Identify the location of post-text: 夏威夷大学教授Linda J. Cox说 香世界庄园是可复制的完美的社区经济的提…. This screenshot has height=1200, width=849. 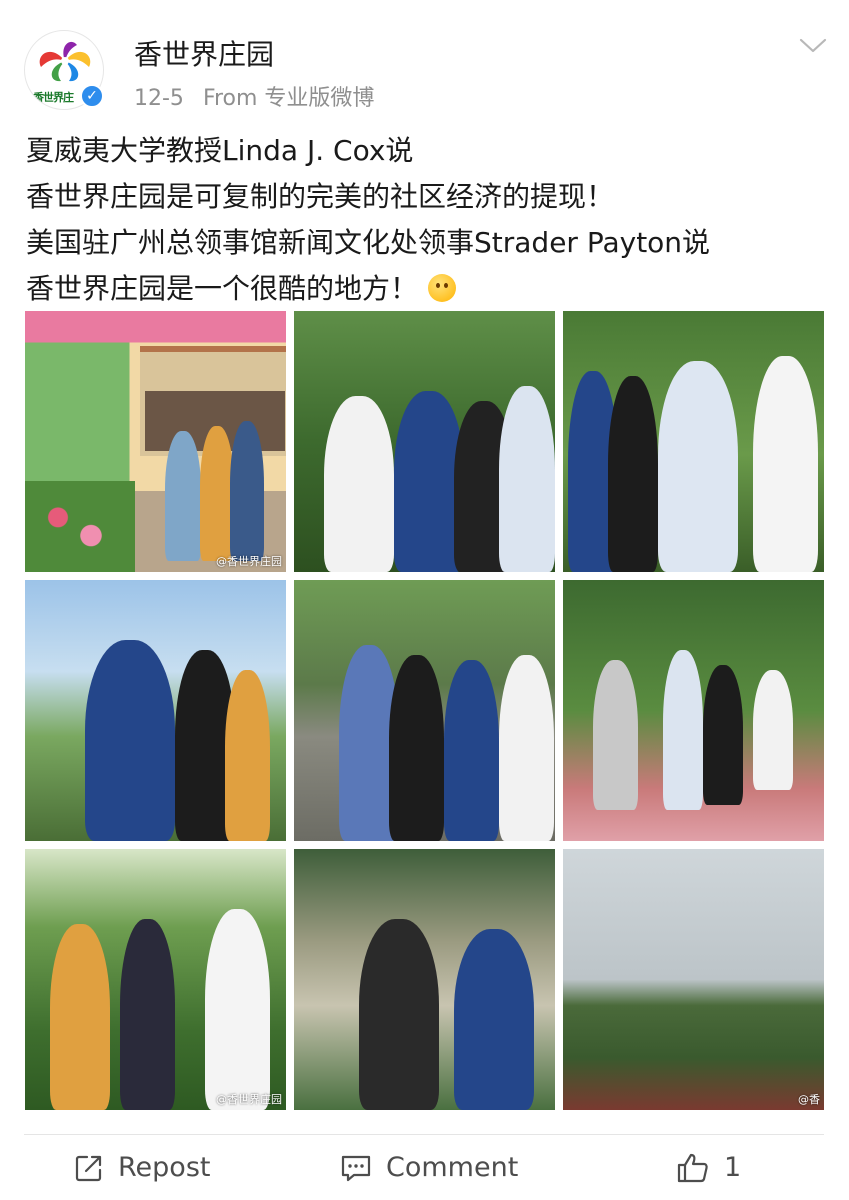
(426, 220).